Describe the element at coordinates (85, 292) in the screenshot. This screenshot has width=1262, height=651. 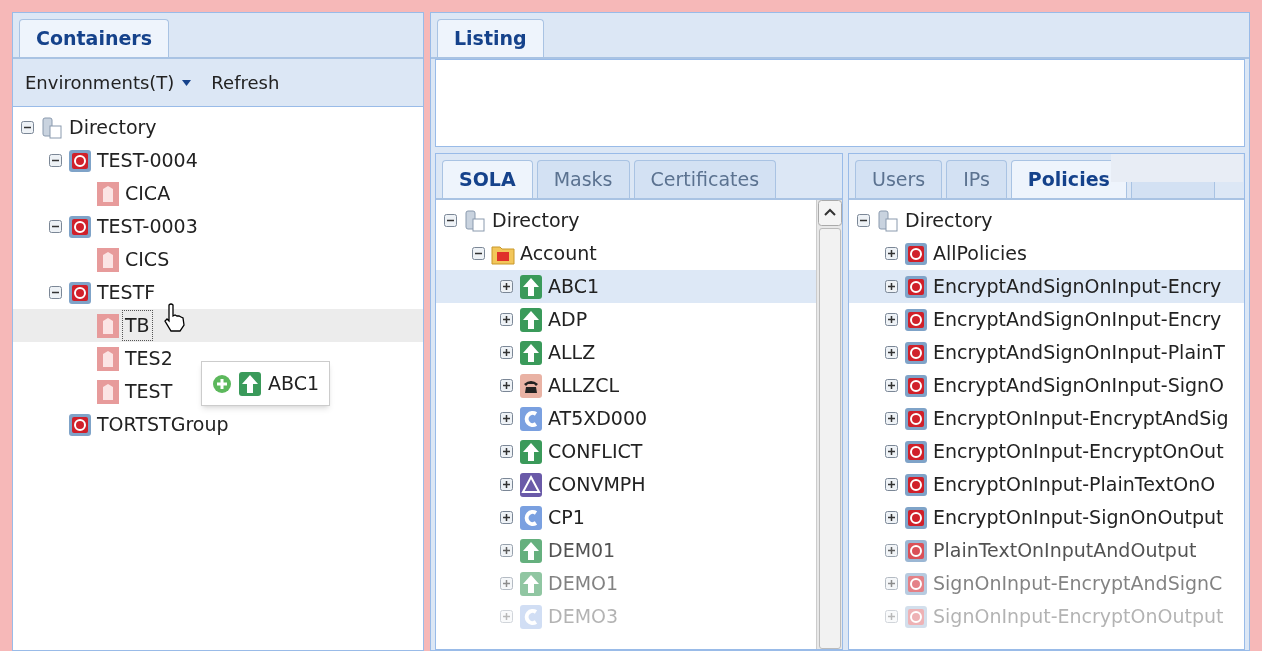
I see `tree-row: TESTF` at that location.